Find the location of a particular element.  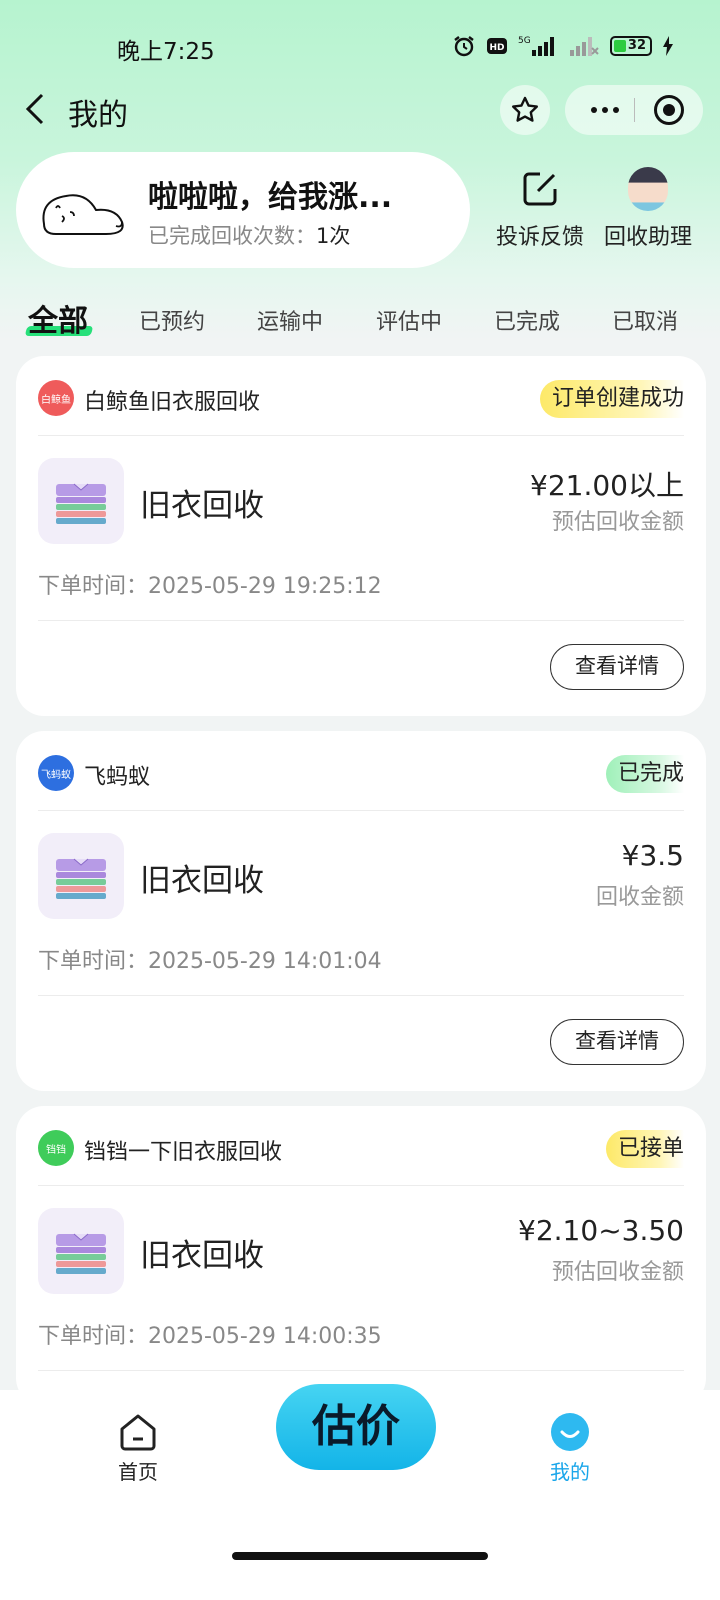

shop-logo: 铛铛 is located at coordinates (56, 1148).